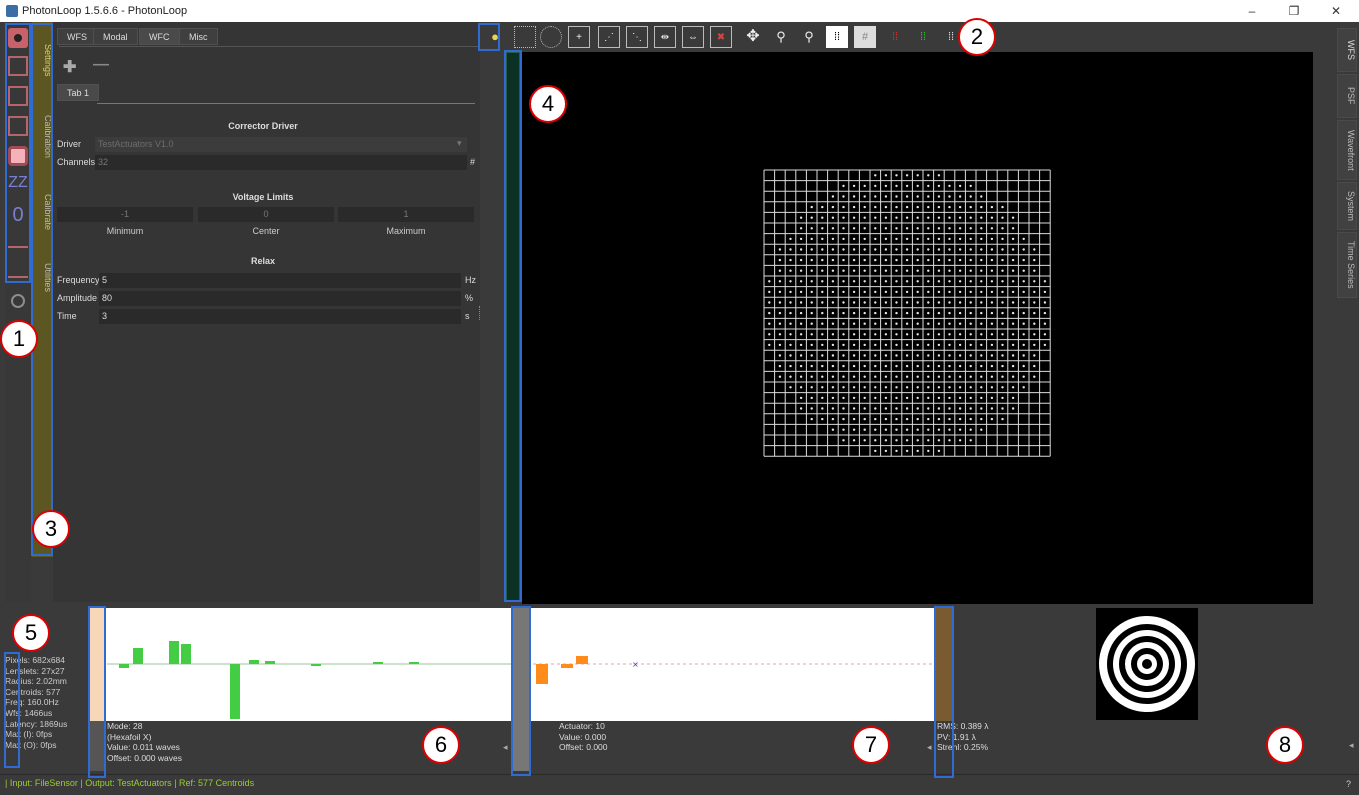  What do you see at coordinates (609, 37) in the screenshot?
I see `zoom-region-icon: ⋰` at bounding box center [609, 37].